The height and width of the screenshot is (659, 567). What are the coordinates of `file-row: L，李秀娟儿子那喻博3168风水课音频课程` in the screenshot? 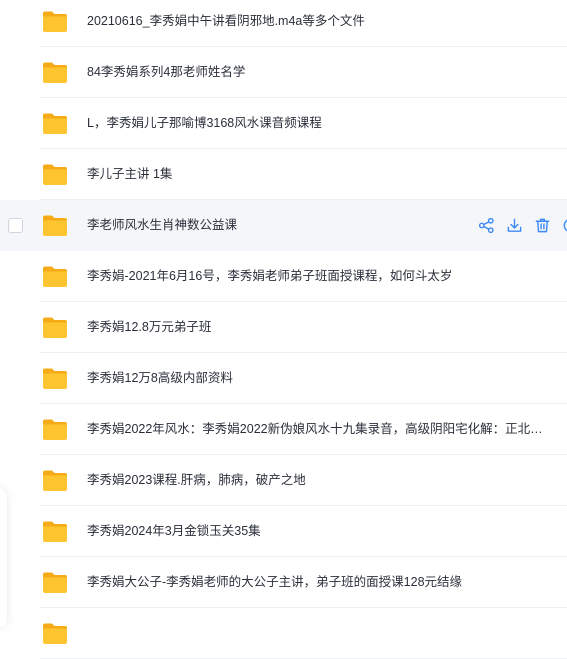 It's located at (283, 123).